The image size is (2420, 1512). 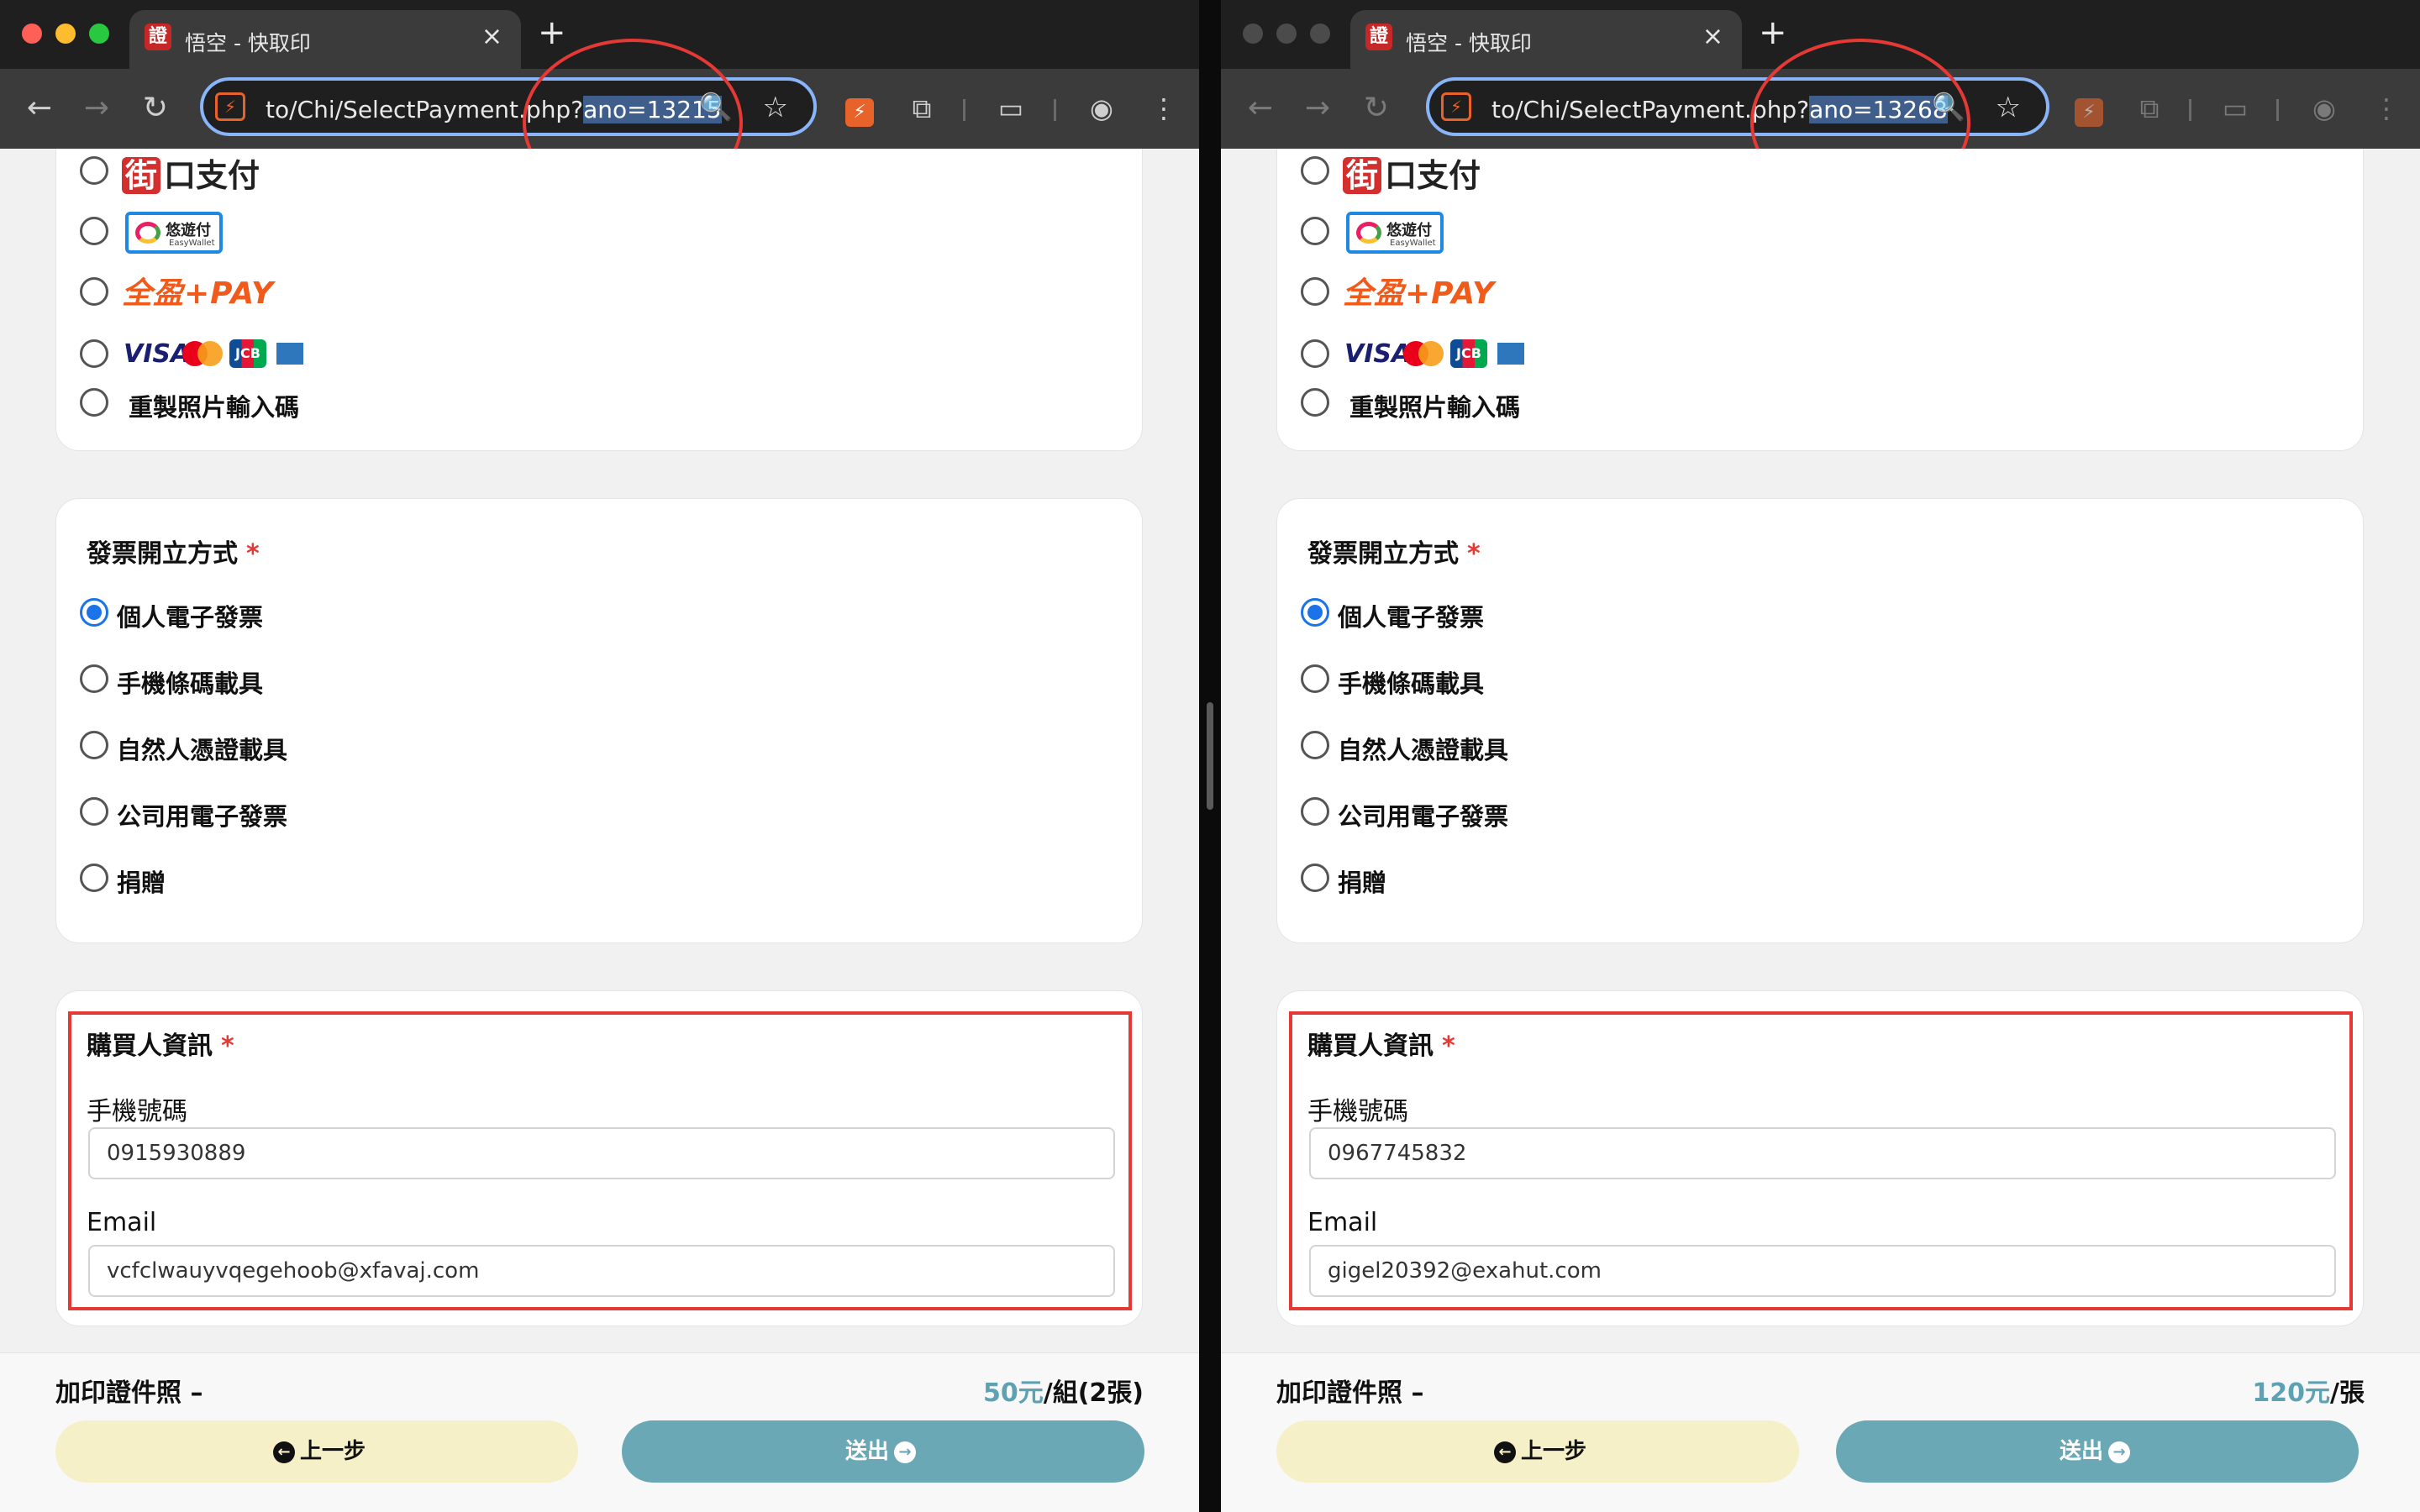 I want to click on order-footer: 加印證件照 – 120元/張 ← 上一步 送出 →, so click(x=1820, y=1432).